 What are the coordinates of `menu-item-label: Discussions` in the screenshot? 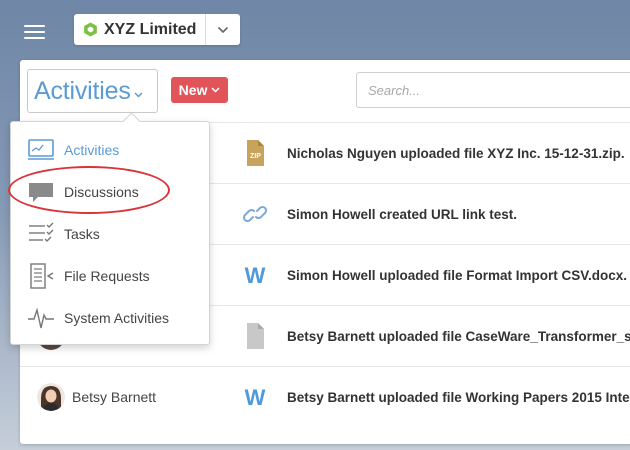 It's located at (101, 192).